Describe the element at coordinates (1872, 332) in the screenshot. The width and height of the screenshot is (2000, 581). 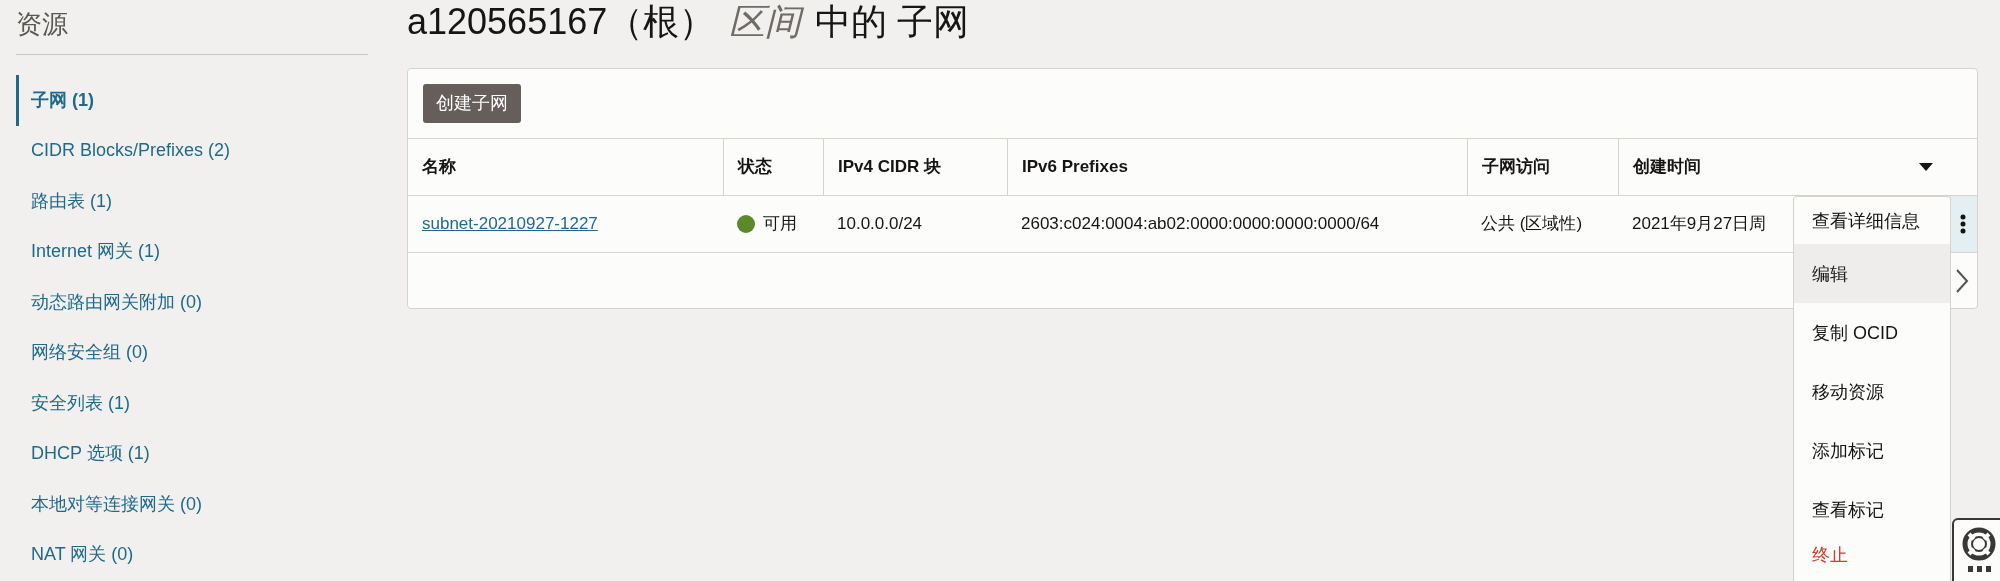
I see `menu-item: 复制 OCID` at that location.